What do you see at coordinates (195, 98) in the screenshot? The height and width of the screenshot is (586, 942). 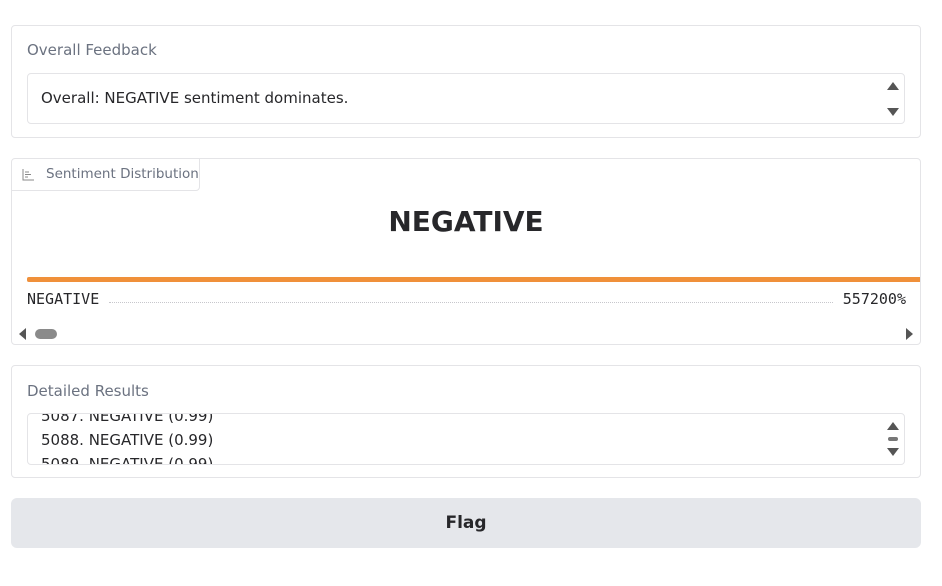 I see `overall-feedback-text: Overall: NEGATIVE sentiment dominates.` at bounding box center [195, 98].